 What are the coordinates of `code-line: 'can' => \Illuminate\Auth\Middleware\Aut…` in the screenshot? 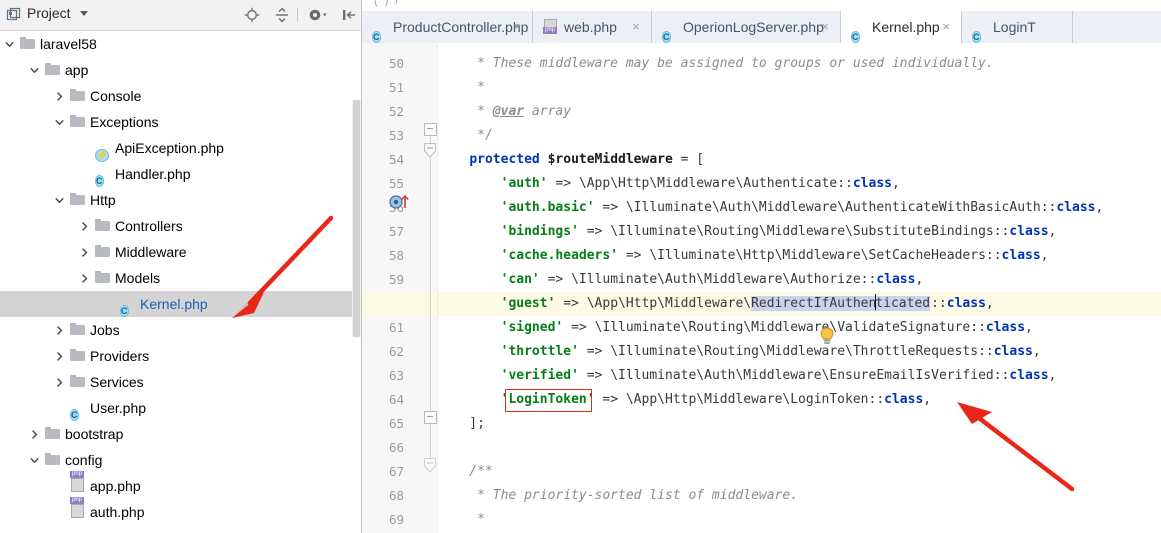 It's located at (681, 280).